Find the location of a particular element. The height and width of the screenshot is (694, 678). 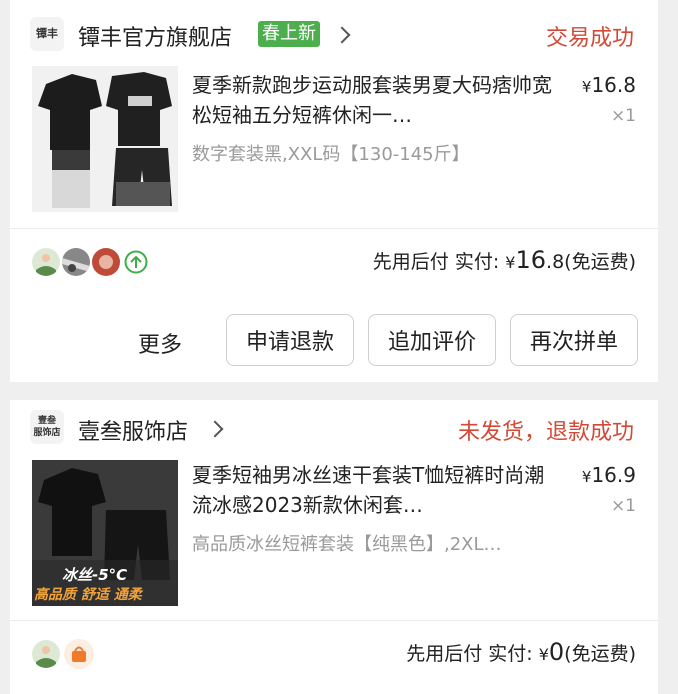

shop-logo: 壹叁 服饰店 is located at coordinates (47, 427).